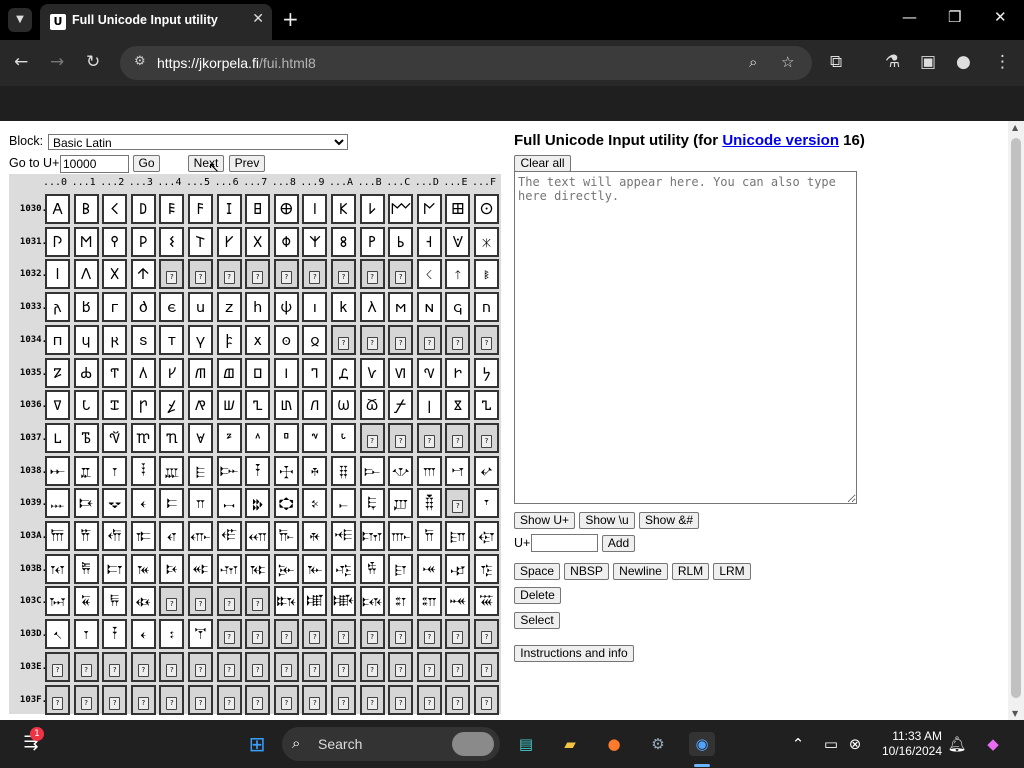  Describe the element at coordinates (286, 470) in the screenshot. I see `character-cell: 𐎈` at that location.